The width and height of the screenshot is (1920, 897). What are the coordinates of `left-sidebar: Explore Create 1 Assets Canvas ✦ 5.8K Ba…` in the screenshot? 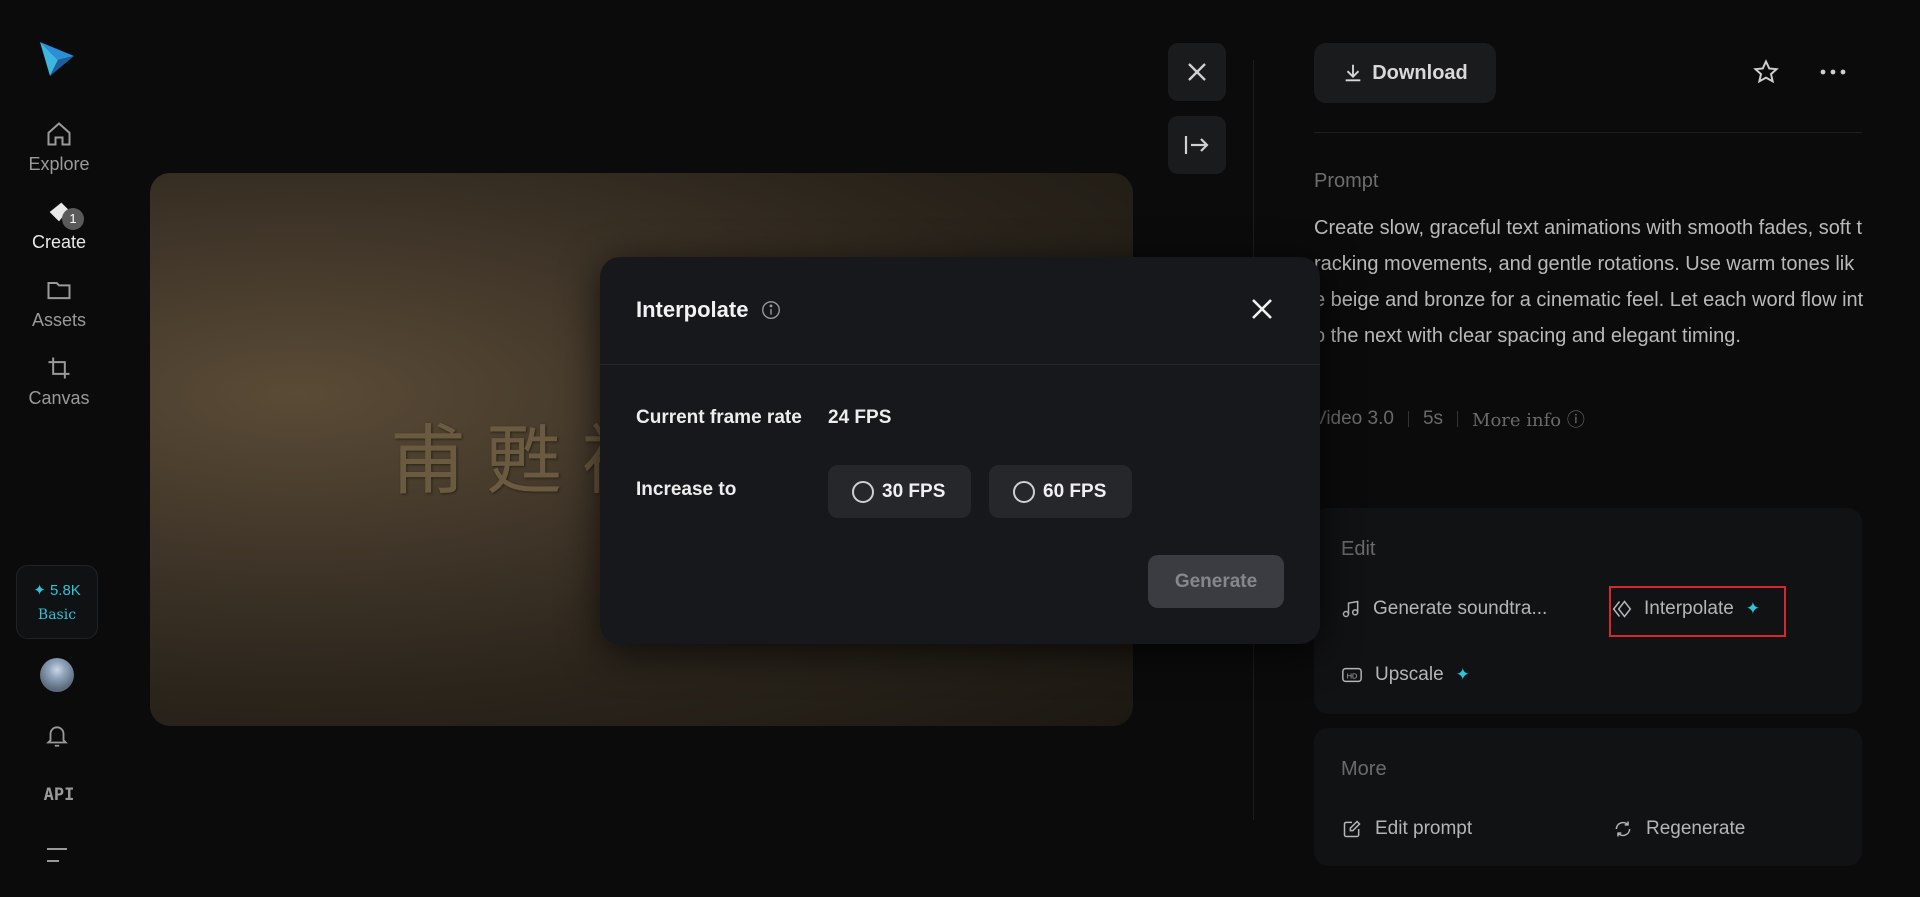 It's located at (59, 448).